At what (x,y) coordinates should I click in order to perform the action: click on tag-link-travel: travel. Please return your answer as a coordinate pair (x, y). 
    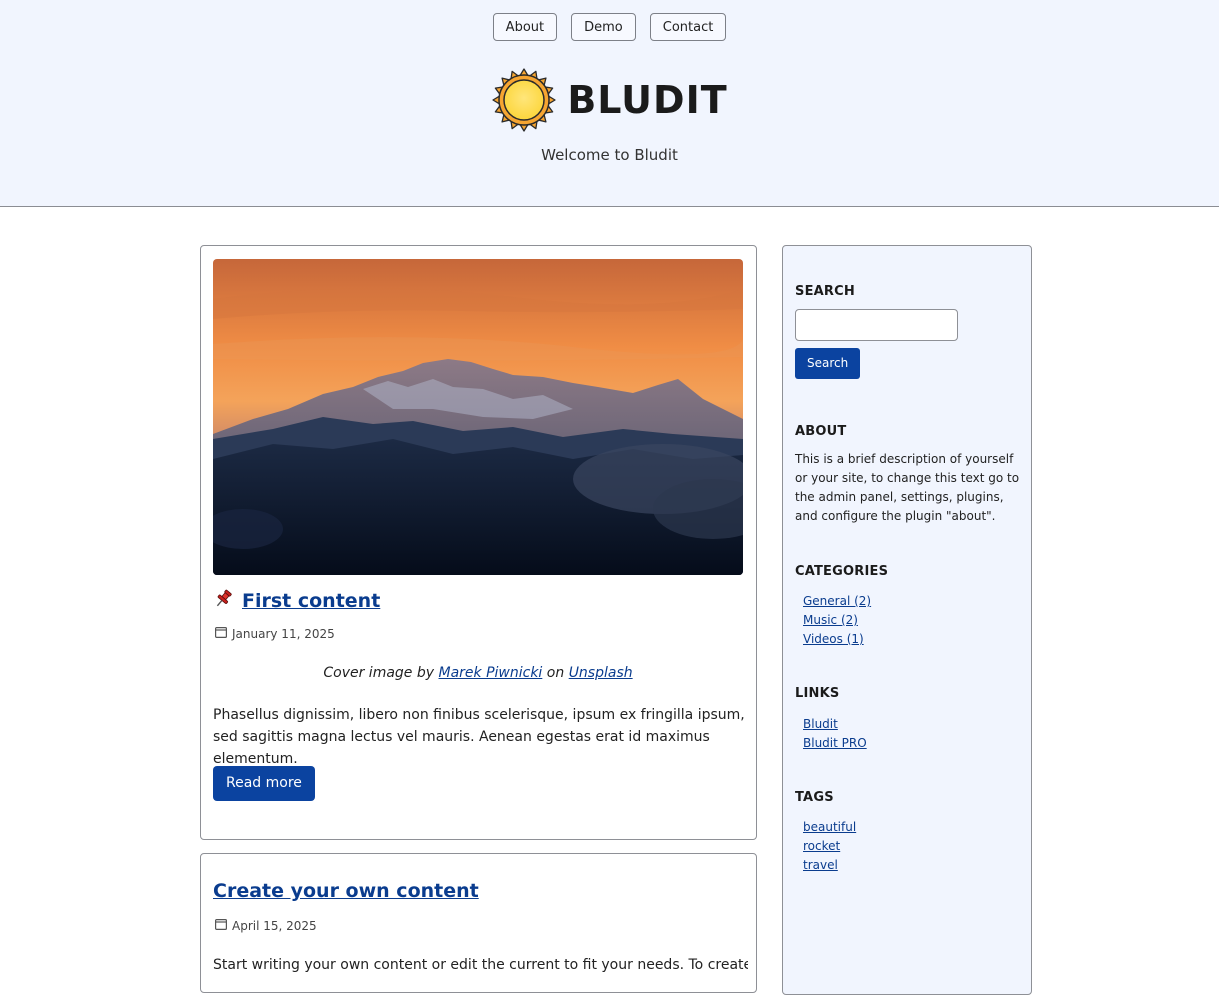
    Looking at the image, I should click on (820, 865).